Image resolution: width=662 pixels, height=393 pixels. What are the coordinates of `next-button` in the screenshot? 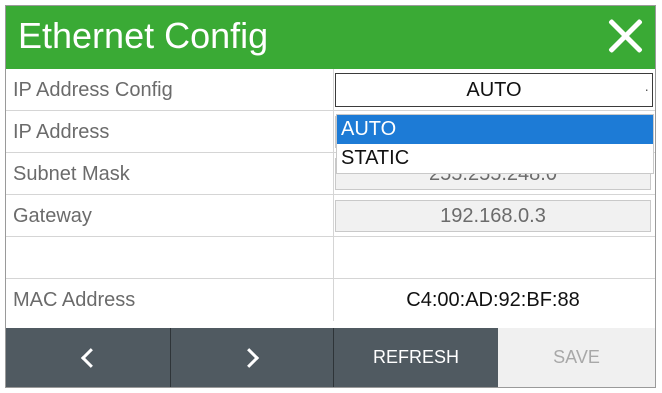 It's located at (252, 357).